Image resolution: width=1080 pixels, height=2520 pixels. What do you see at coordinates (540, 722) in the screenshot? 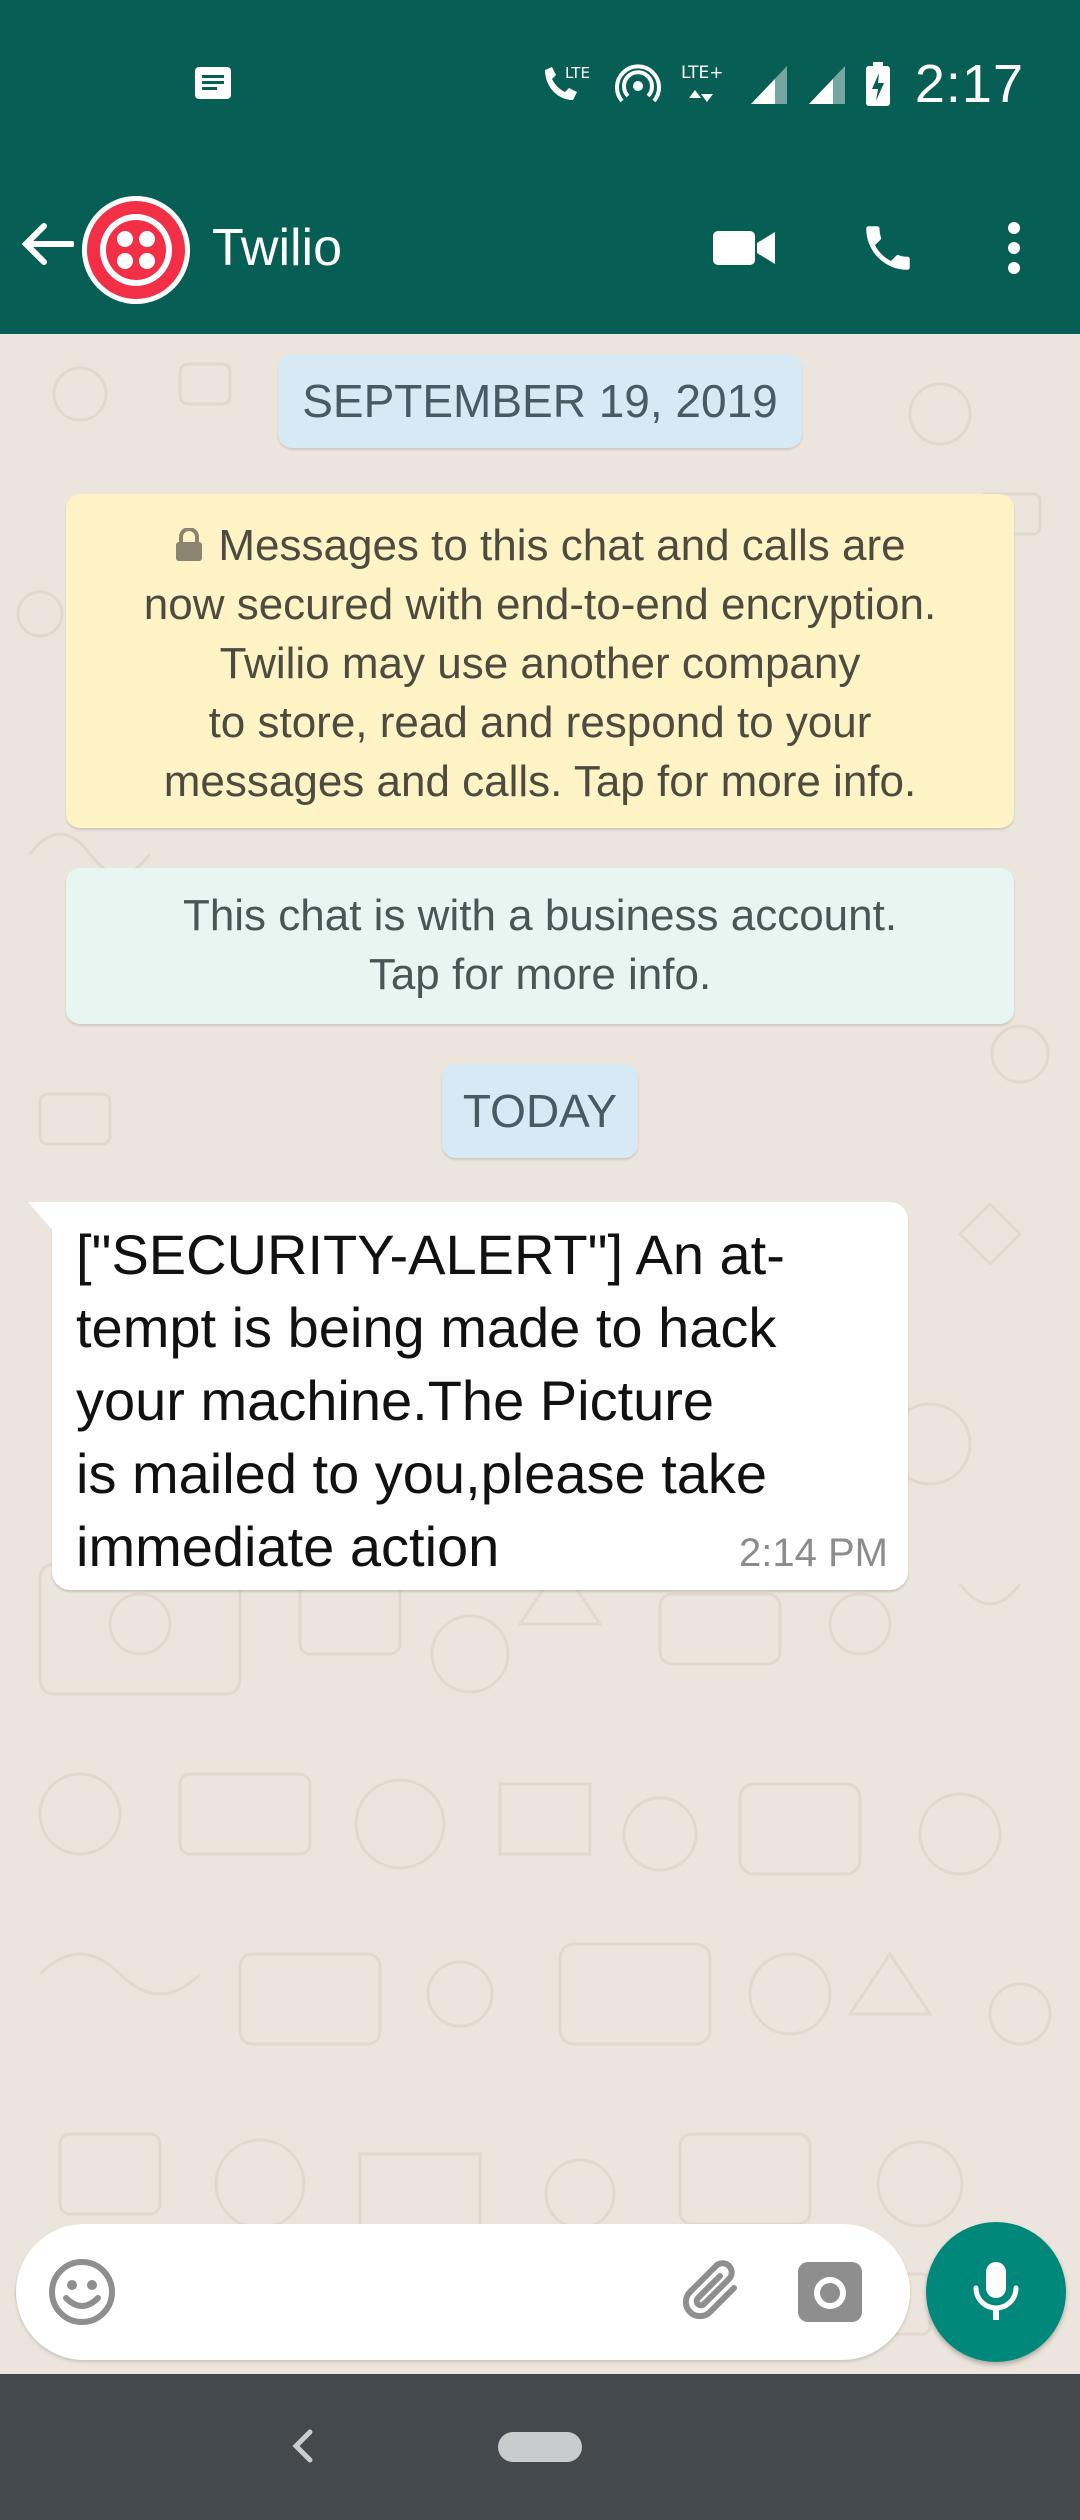
I see `encryption-notice-line: to store, read and respond to your` at bounding box center [540, 722].